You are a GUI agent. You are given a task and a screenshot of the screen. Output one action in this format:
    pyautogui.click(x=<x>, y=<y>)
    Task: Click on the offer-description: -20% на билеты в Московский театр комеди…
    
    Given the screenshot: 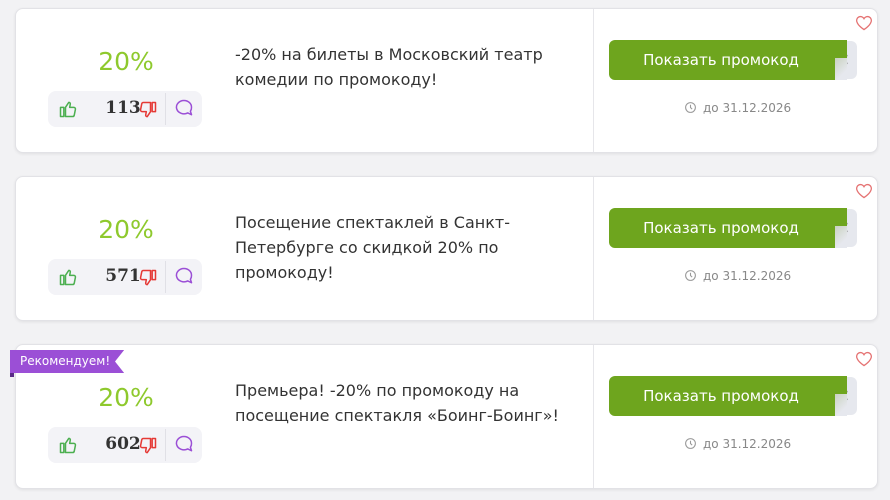 What is the action you would take?
    pyautogui.click(x=389, y=67)
    